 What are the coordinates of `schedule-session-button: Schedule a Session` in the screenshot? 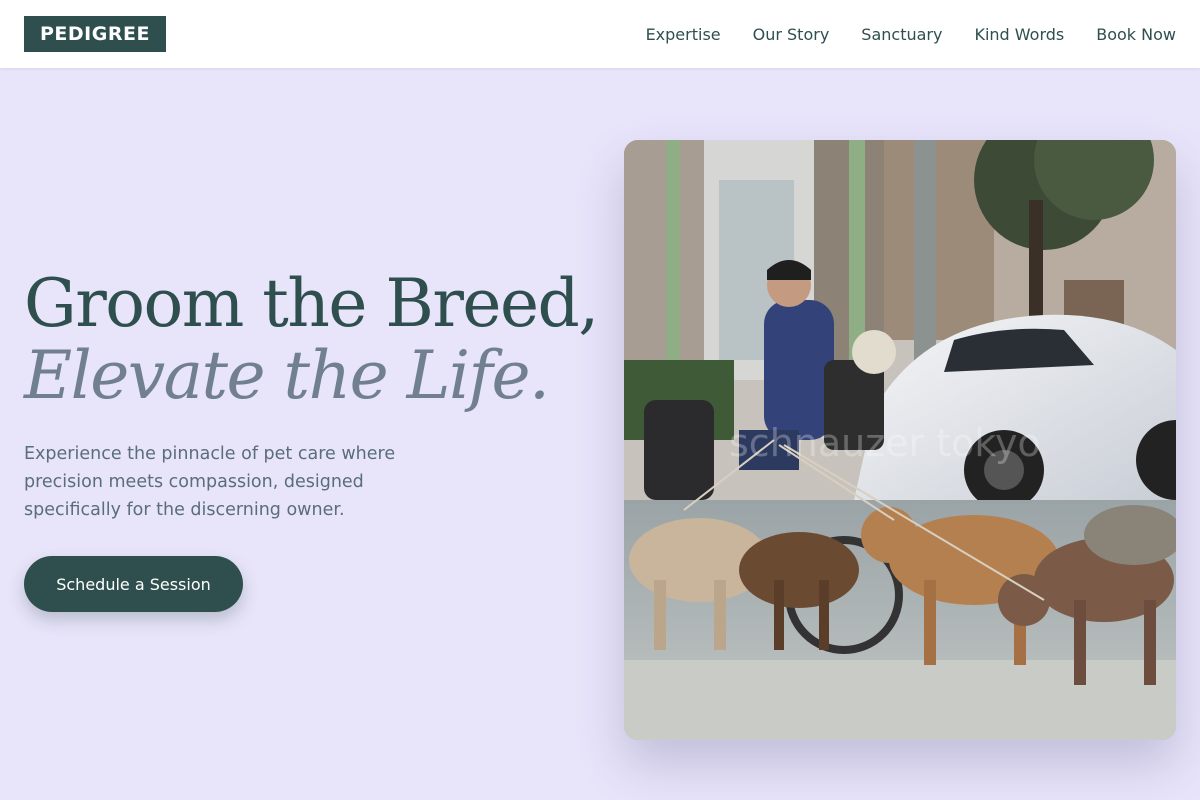 It's located at (133, 584).